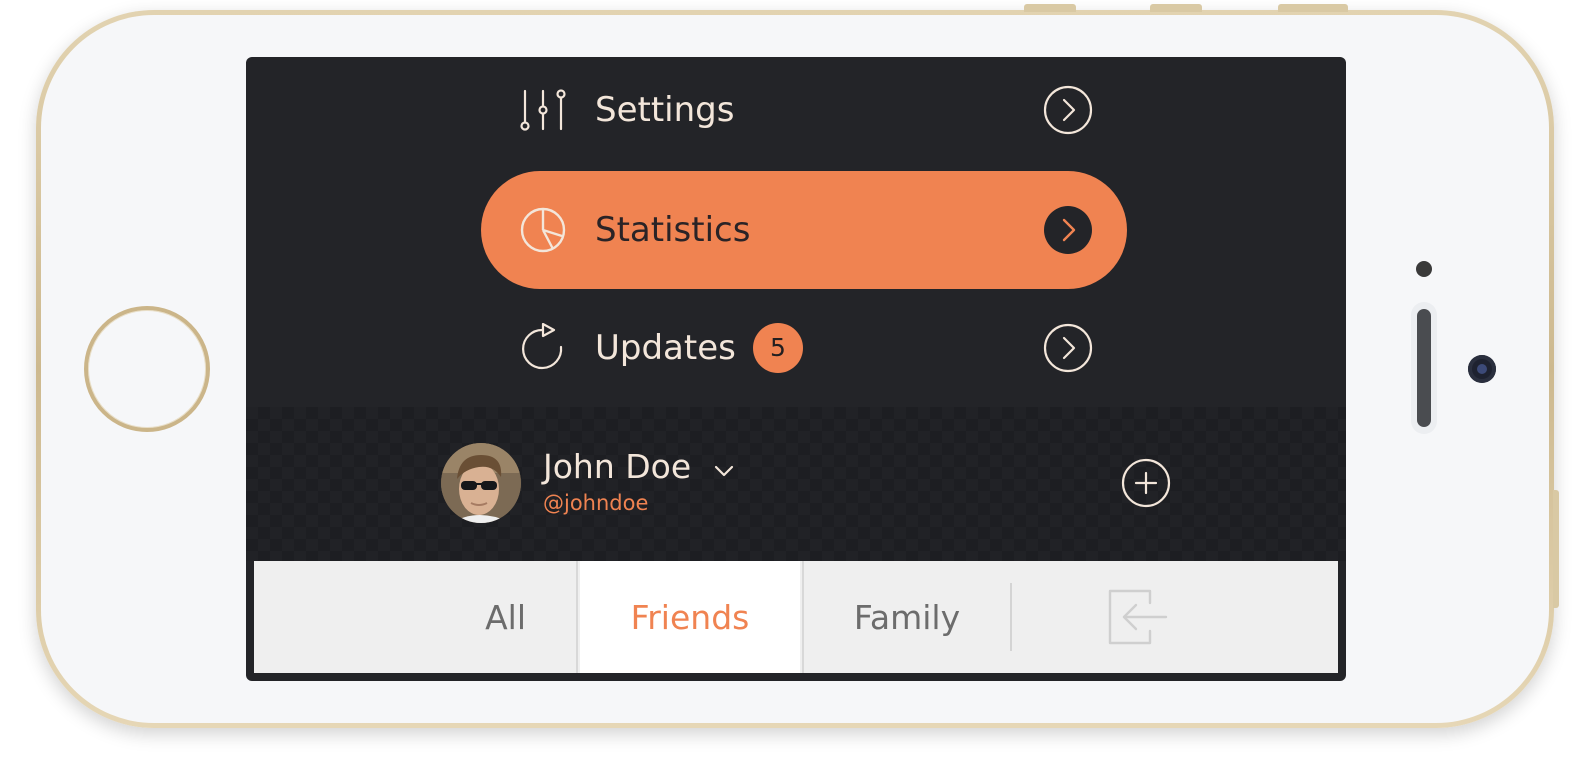  I want to click on tab-friends: Friends, so click(690, 617).